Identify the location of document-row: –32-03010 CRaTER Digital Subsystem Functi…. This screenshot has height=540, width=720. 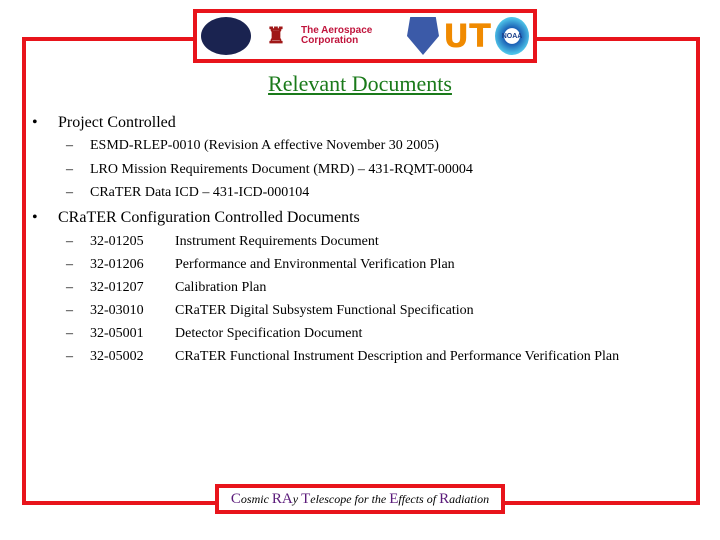
(270, 310).